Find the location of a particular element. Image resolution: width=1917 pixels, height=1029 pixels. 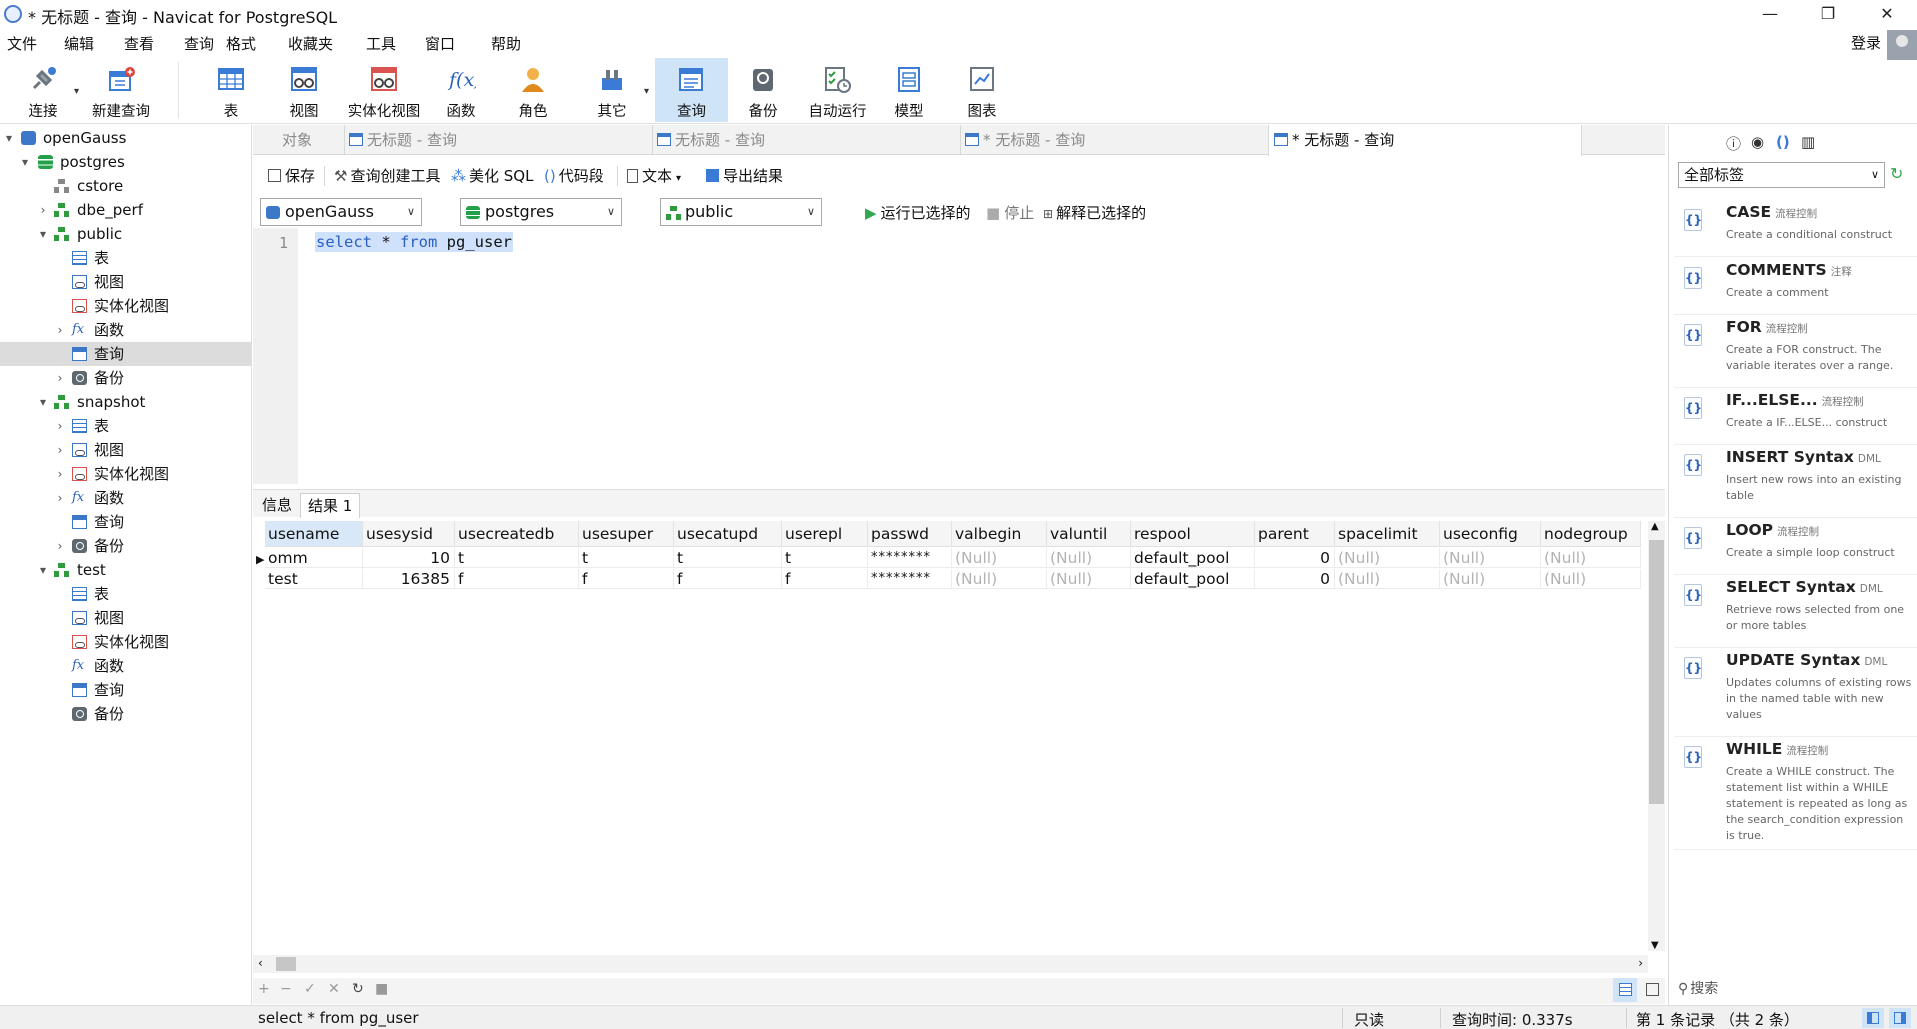

table-cell: test is located at coordinates (314, 578).